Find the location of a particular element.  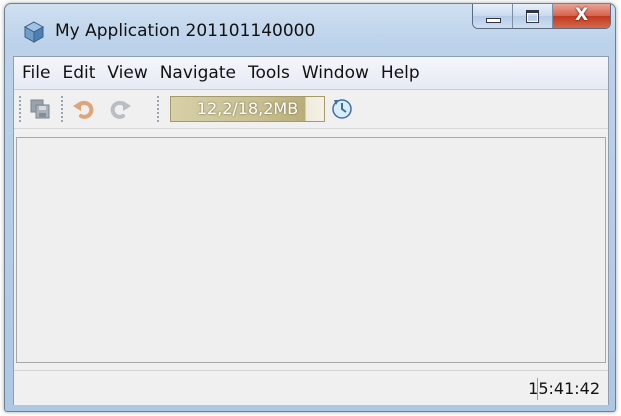

toolbar: 12,2/18,2MB is located at coordinates (311, 109).